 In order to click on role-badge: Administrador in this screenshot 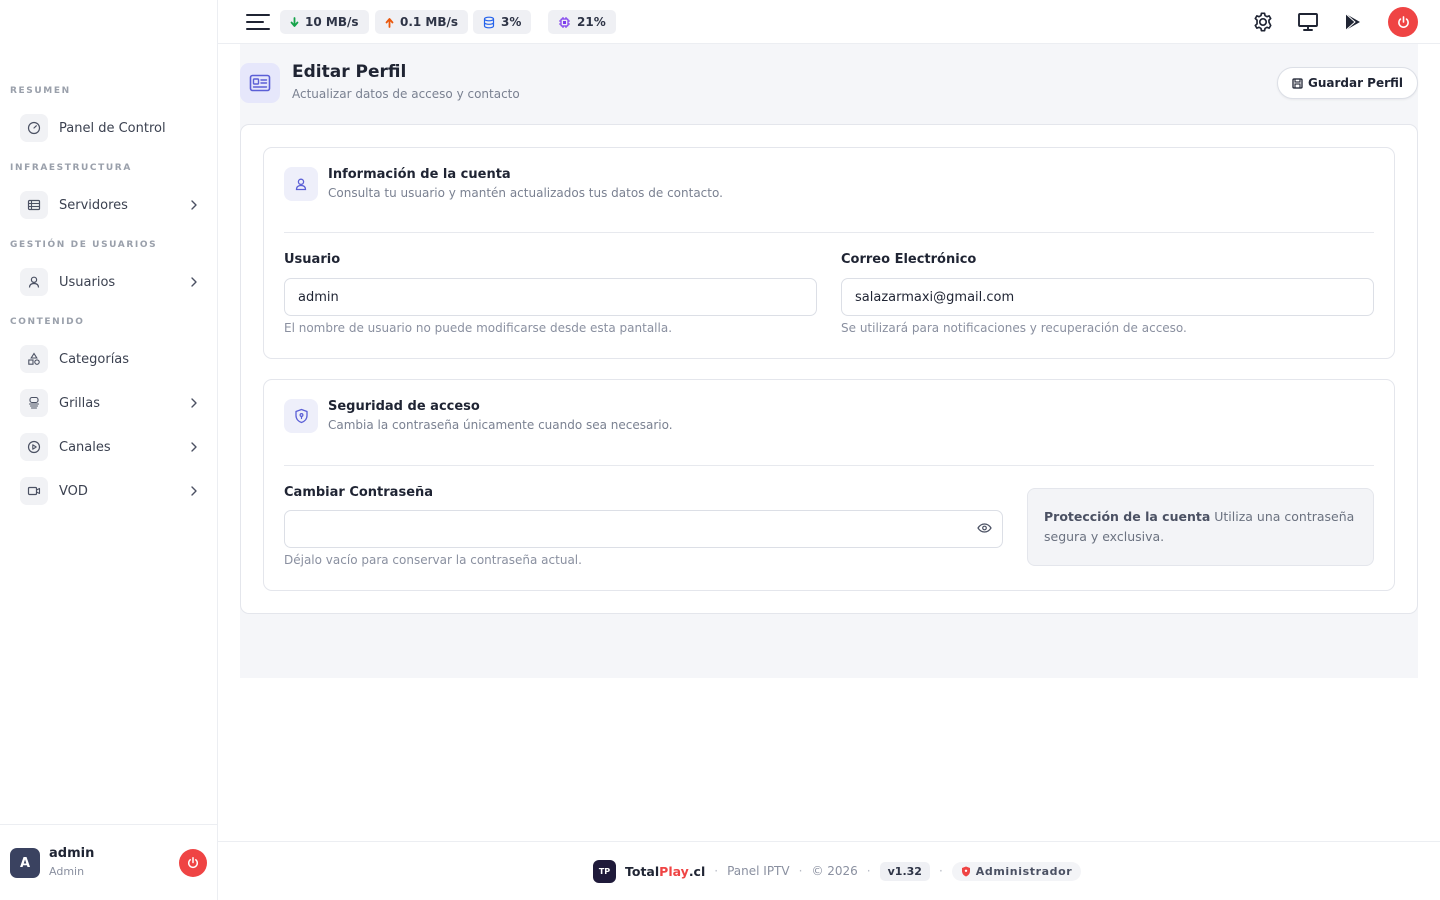, I will do `click(1016, 871)`.